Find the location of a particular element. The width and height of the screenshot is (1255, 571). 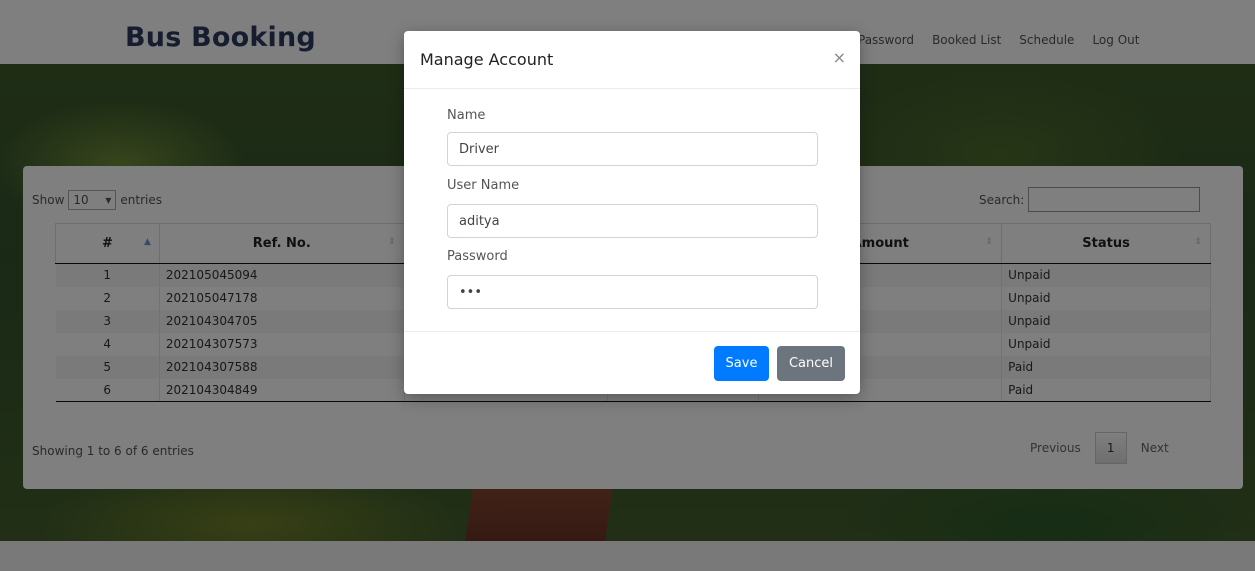

password-field-value: ••• is located at coordinates (471, 292).